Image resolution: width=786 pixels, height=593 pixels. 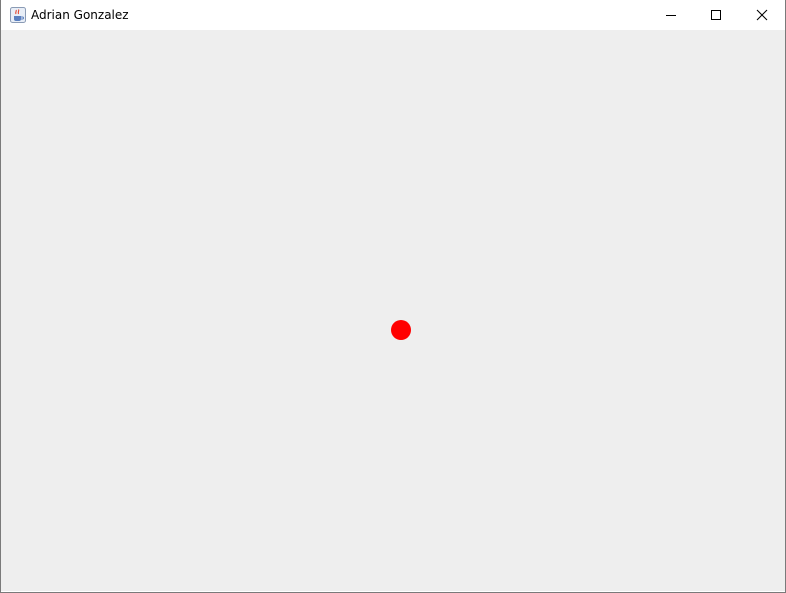 I want to click on minimize-button, so click(x=671, y=14).